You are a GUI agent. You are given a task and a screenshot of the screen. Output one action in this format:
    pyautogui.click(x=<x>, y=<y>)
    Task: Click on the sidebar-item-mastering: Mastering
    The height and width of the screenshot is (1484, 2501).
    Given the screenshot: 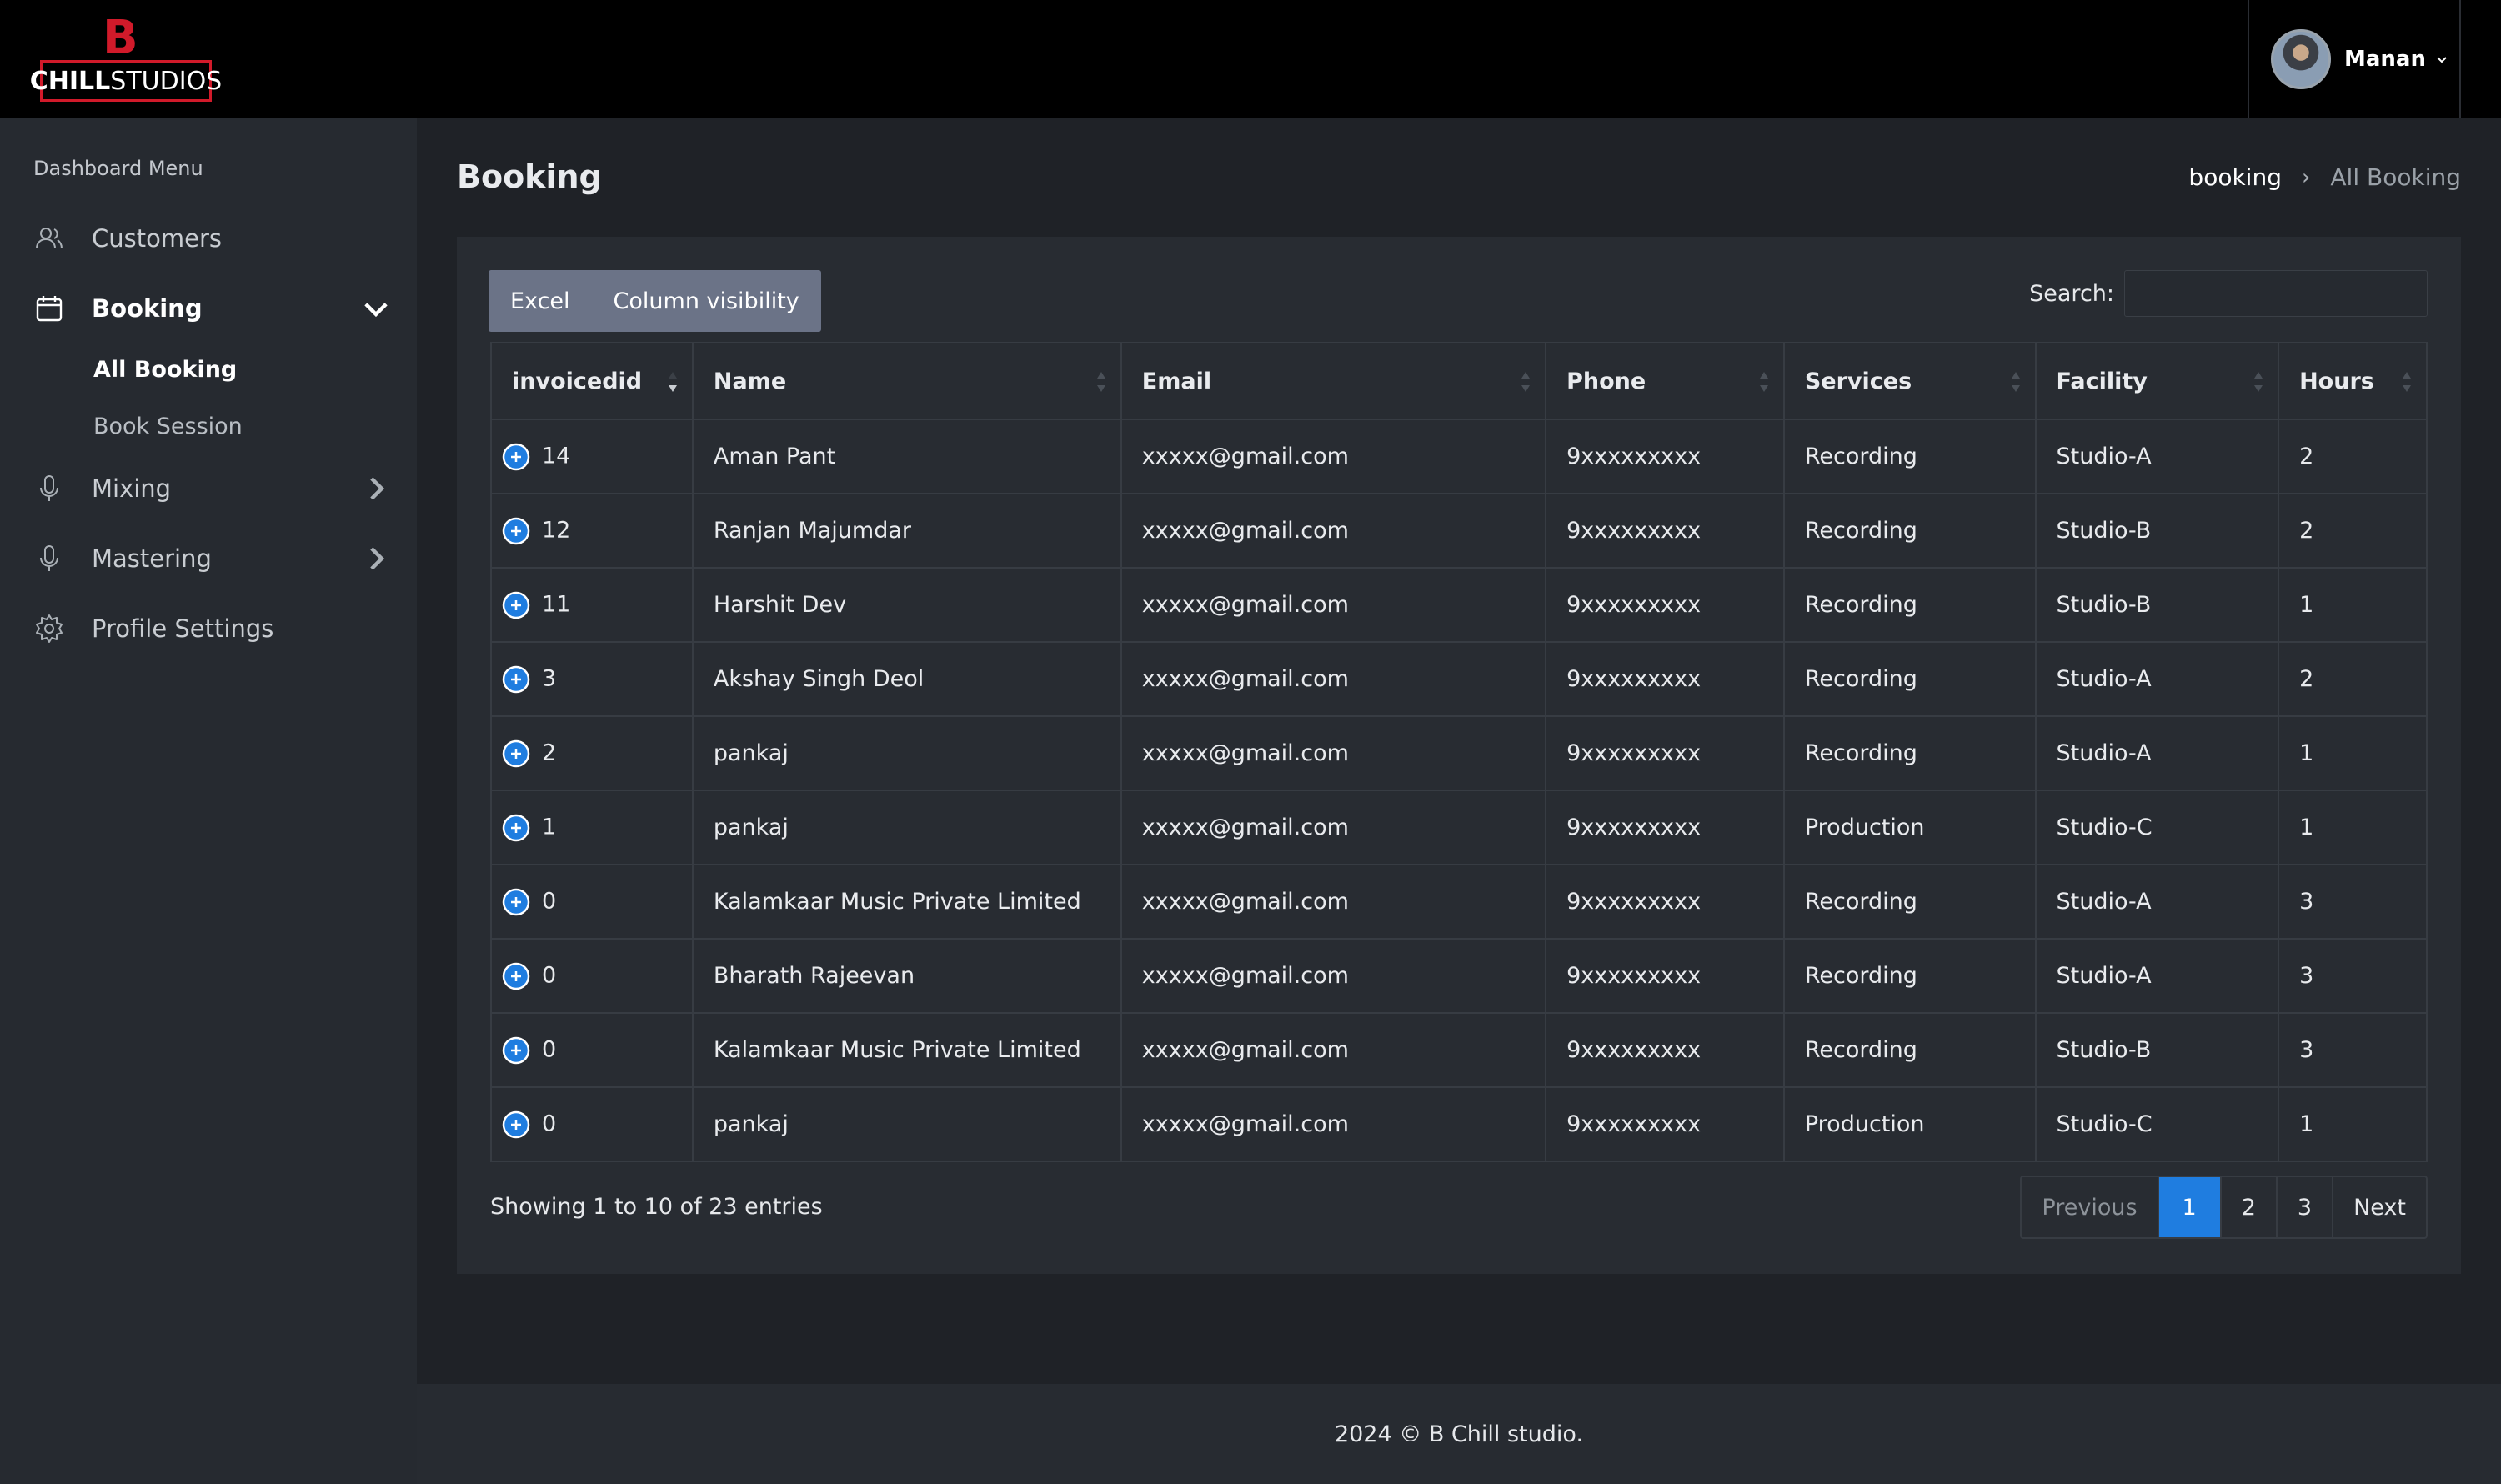 What is the action you would take?
    pyautogui.click(x=213, y=558)
    